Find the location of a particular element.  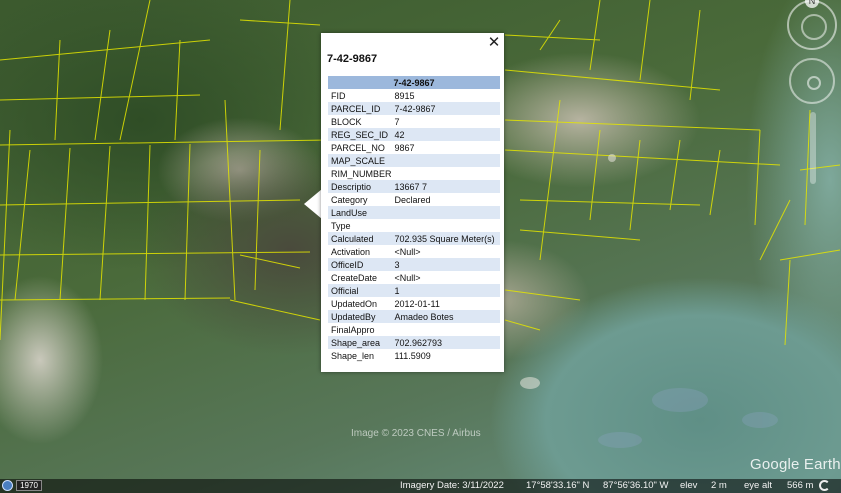

attribute-row: OfficeID 3 is located at coordinates (414, 264).